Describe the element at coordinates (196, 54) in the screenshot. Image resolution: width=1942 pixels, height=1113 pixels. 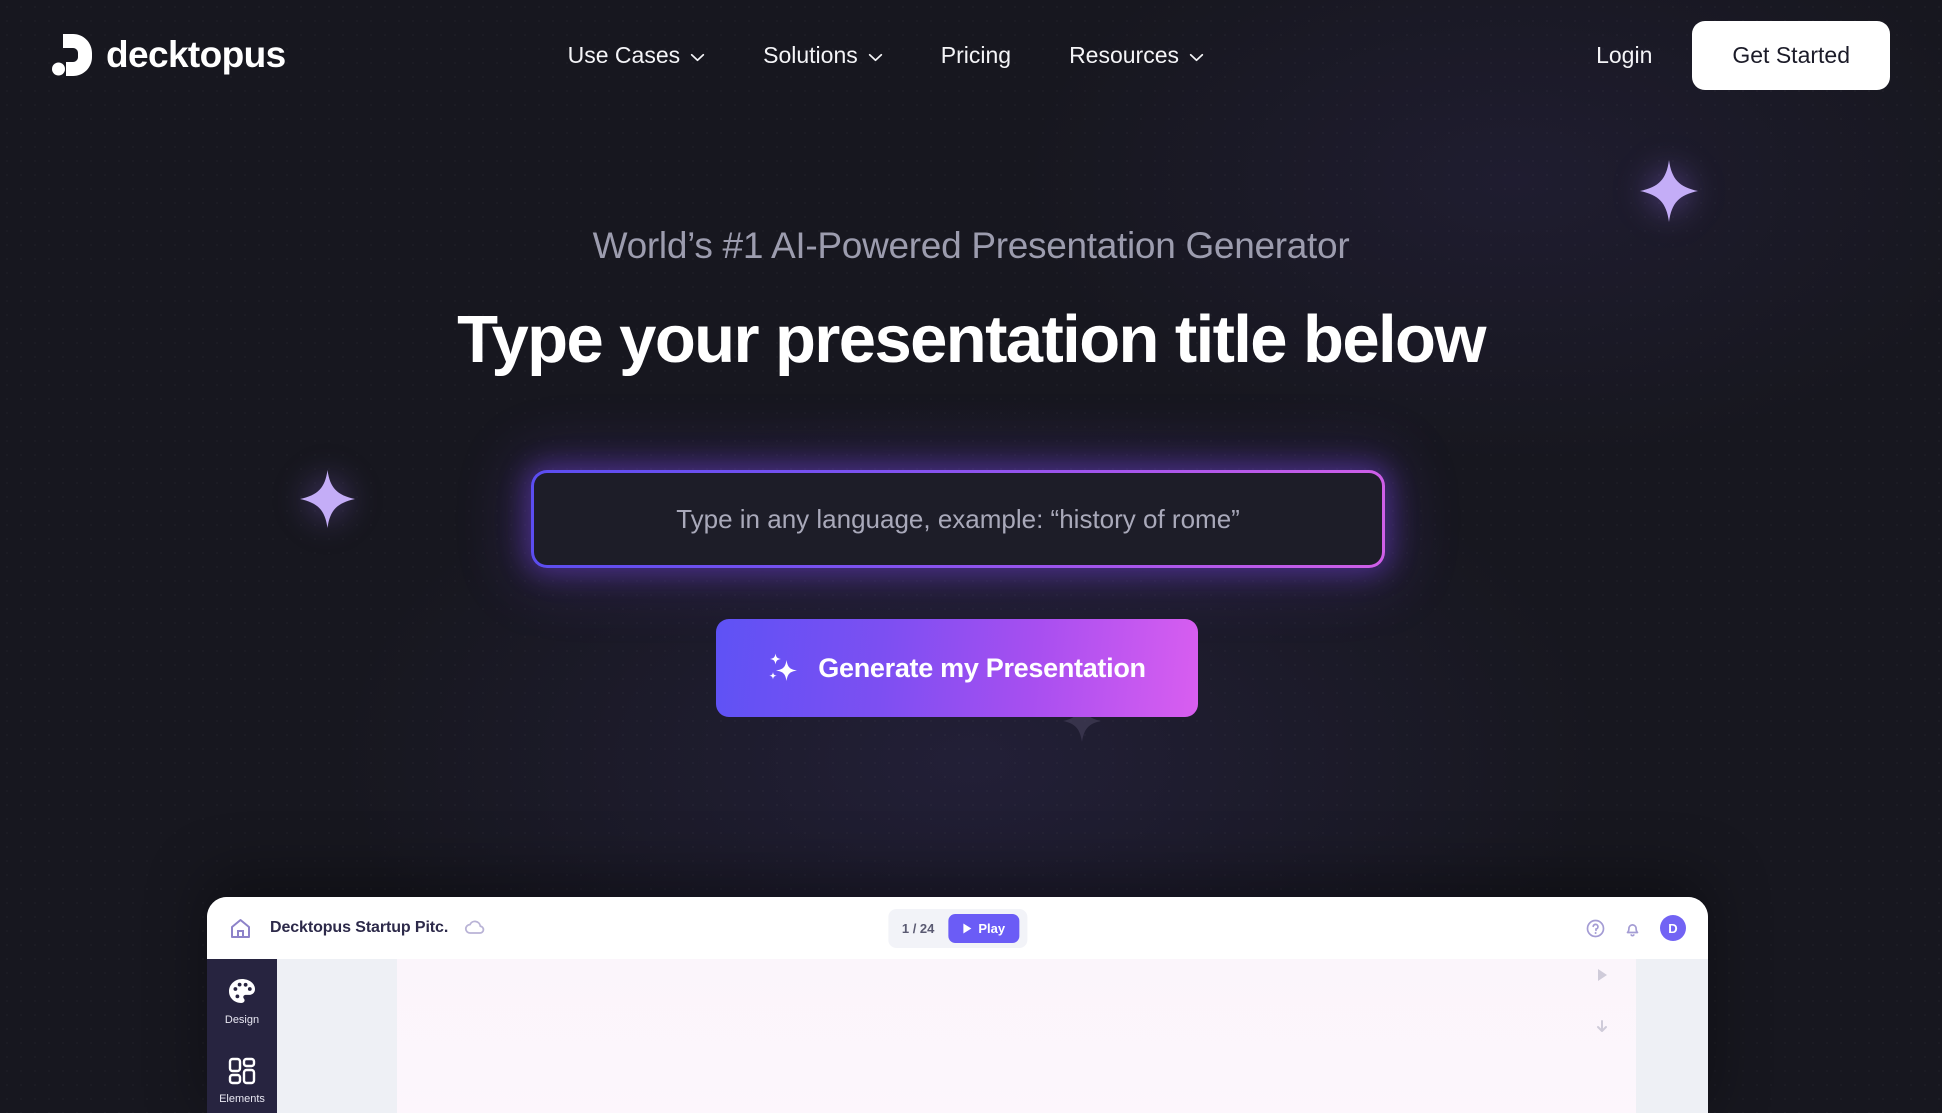
I see `brand-name: decktopus` at that location.